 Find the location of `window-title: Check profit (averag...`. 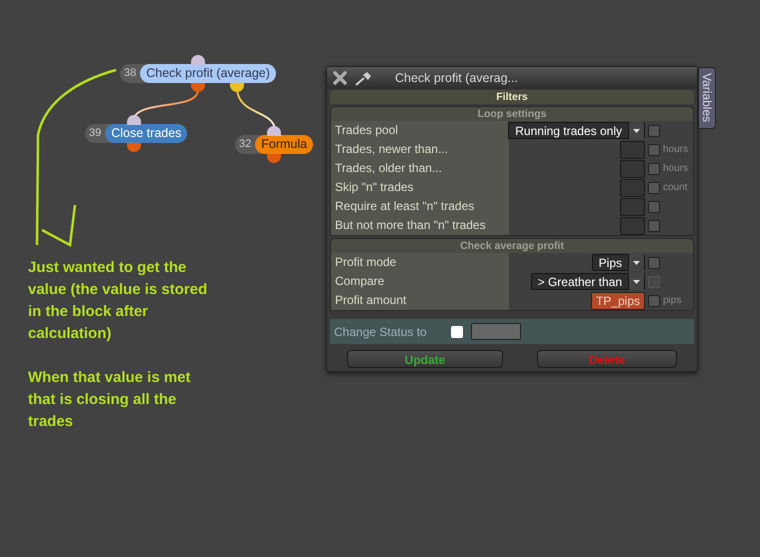

window-title: Check profit (averag... is located at coordinates (456, 78).